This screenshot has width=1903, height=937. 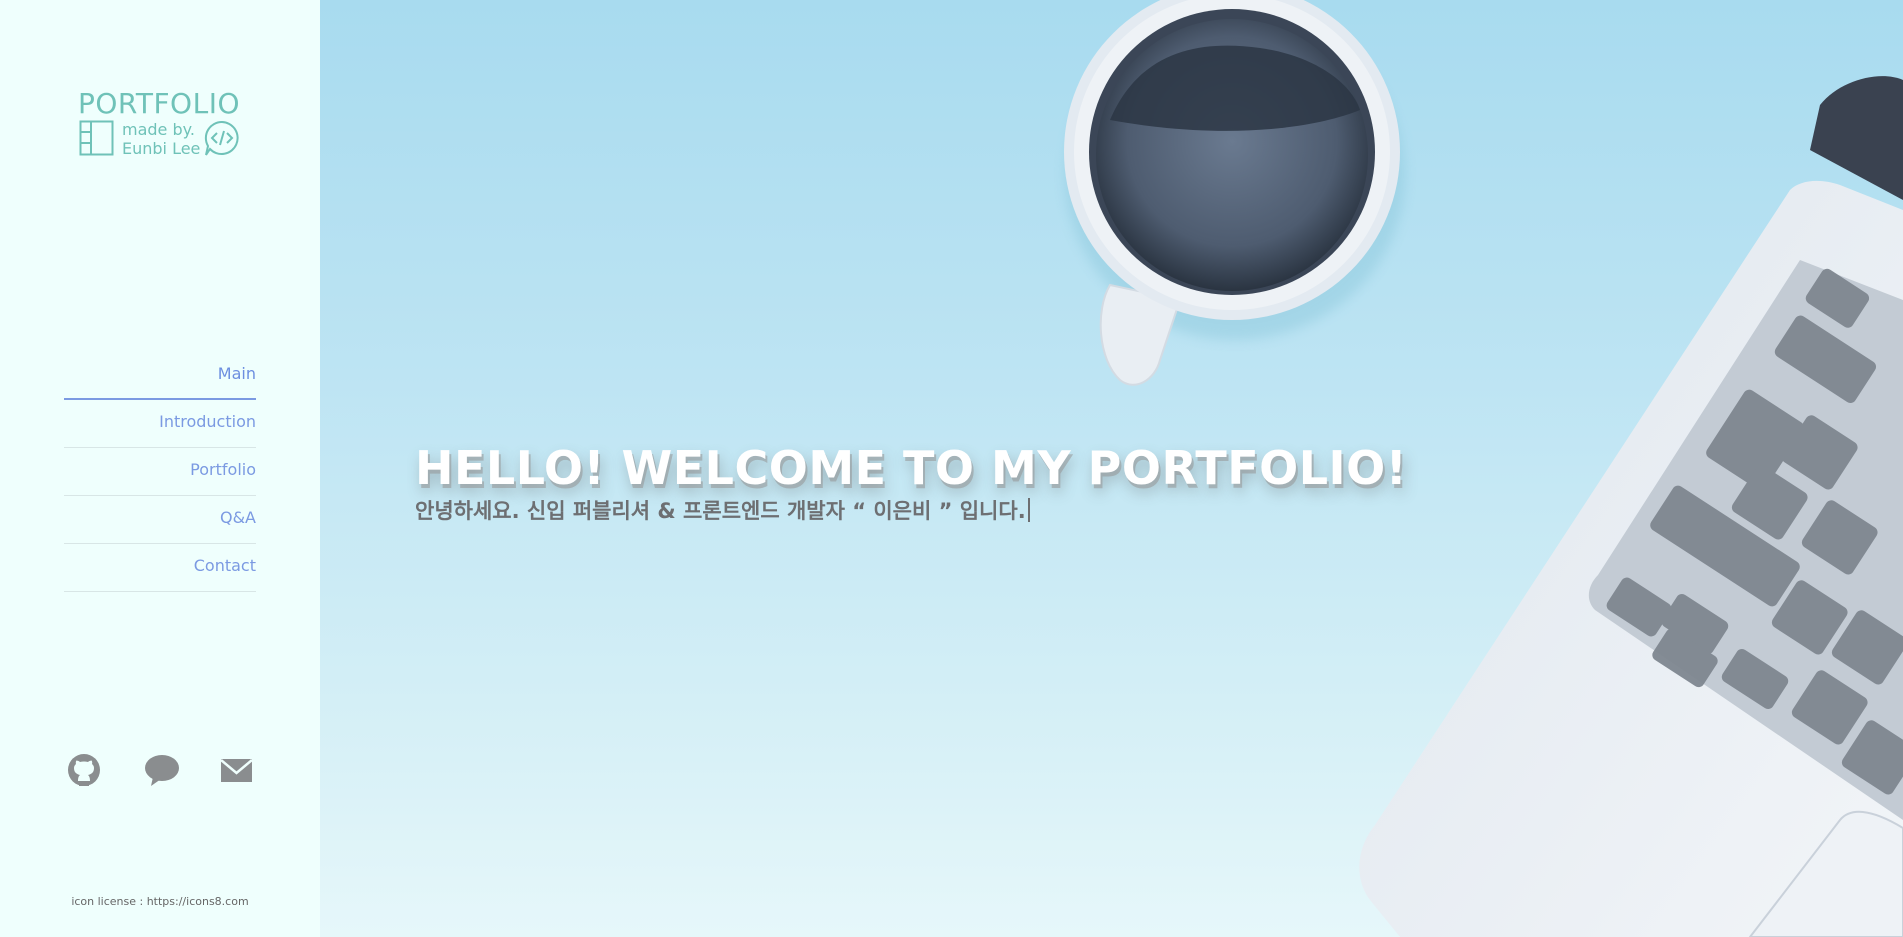 I want to click on nav-item-portfolio: Portfolio, so click(x=160, y=472).